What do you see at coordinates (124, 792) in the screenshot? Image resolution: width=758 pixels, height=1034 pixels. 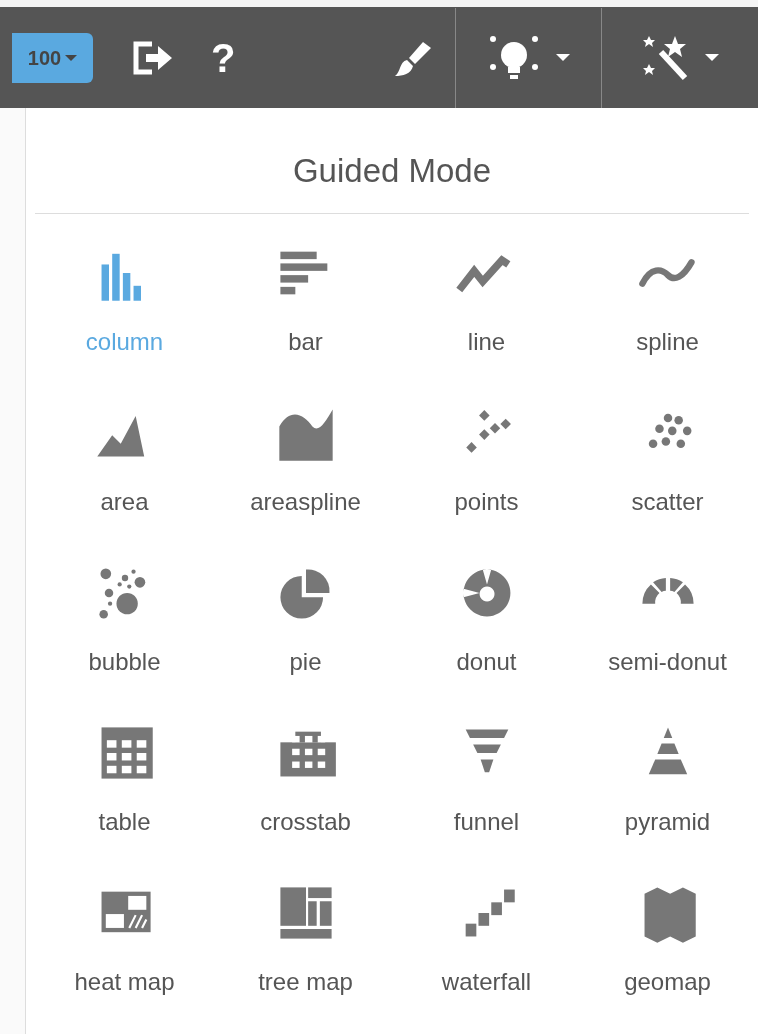 I see `chart-type-option: table` at bounding box center [124, 792].